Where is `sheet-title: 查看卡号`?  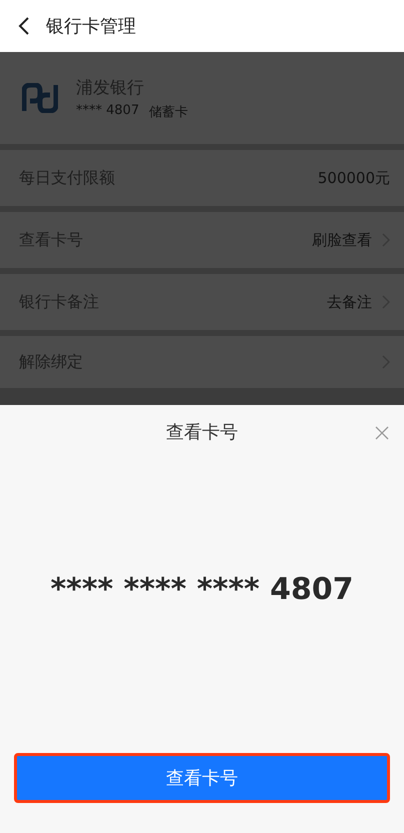
sheet-title: 查看卡号 is located at coordinates (202, 432).